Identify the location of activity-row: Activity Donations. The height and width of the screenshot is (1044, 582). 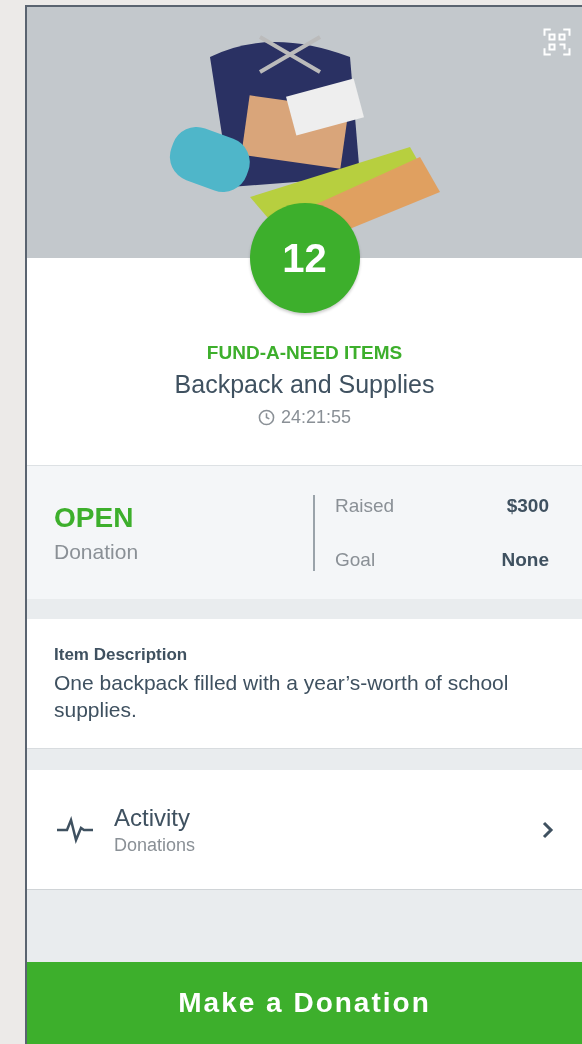
(304, 830).